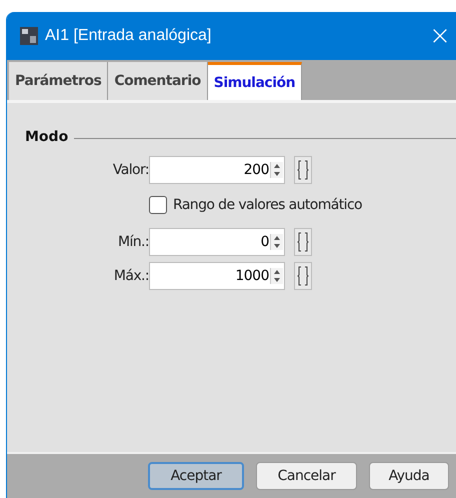  Describe the element at coordinates (306, 476) in the screenshot. I see `dialog-button: Cancelar` at that location.